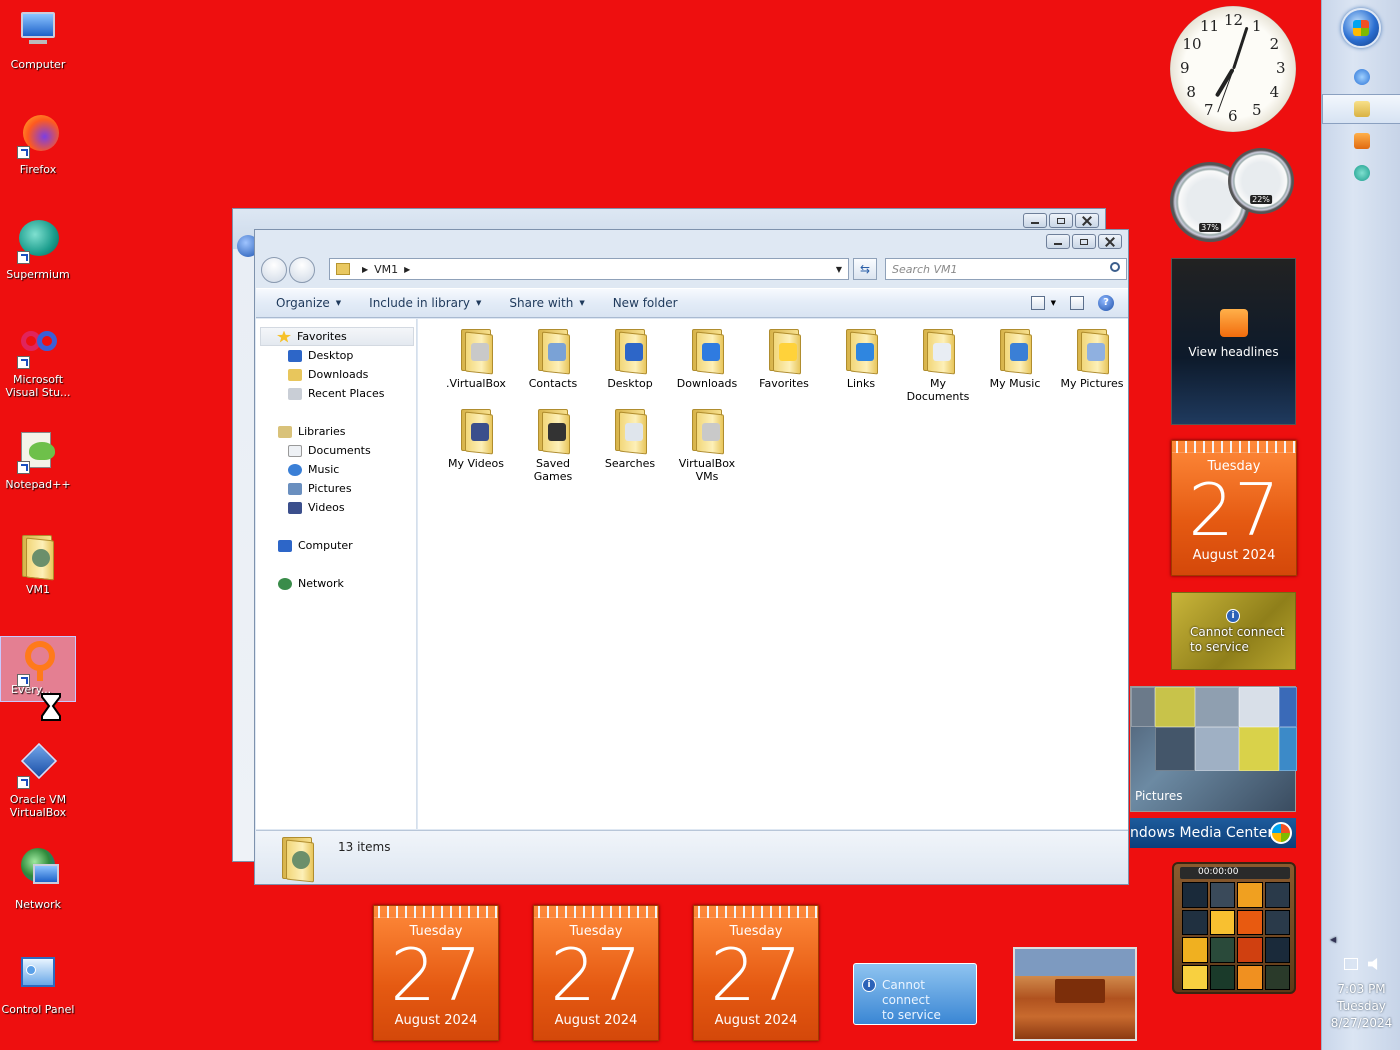 The height and width of the screenshot is (1050, 1400). Describe the element at coordinates (1115, 267) in the screenshot. I see `search-icon` at that location.